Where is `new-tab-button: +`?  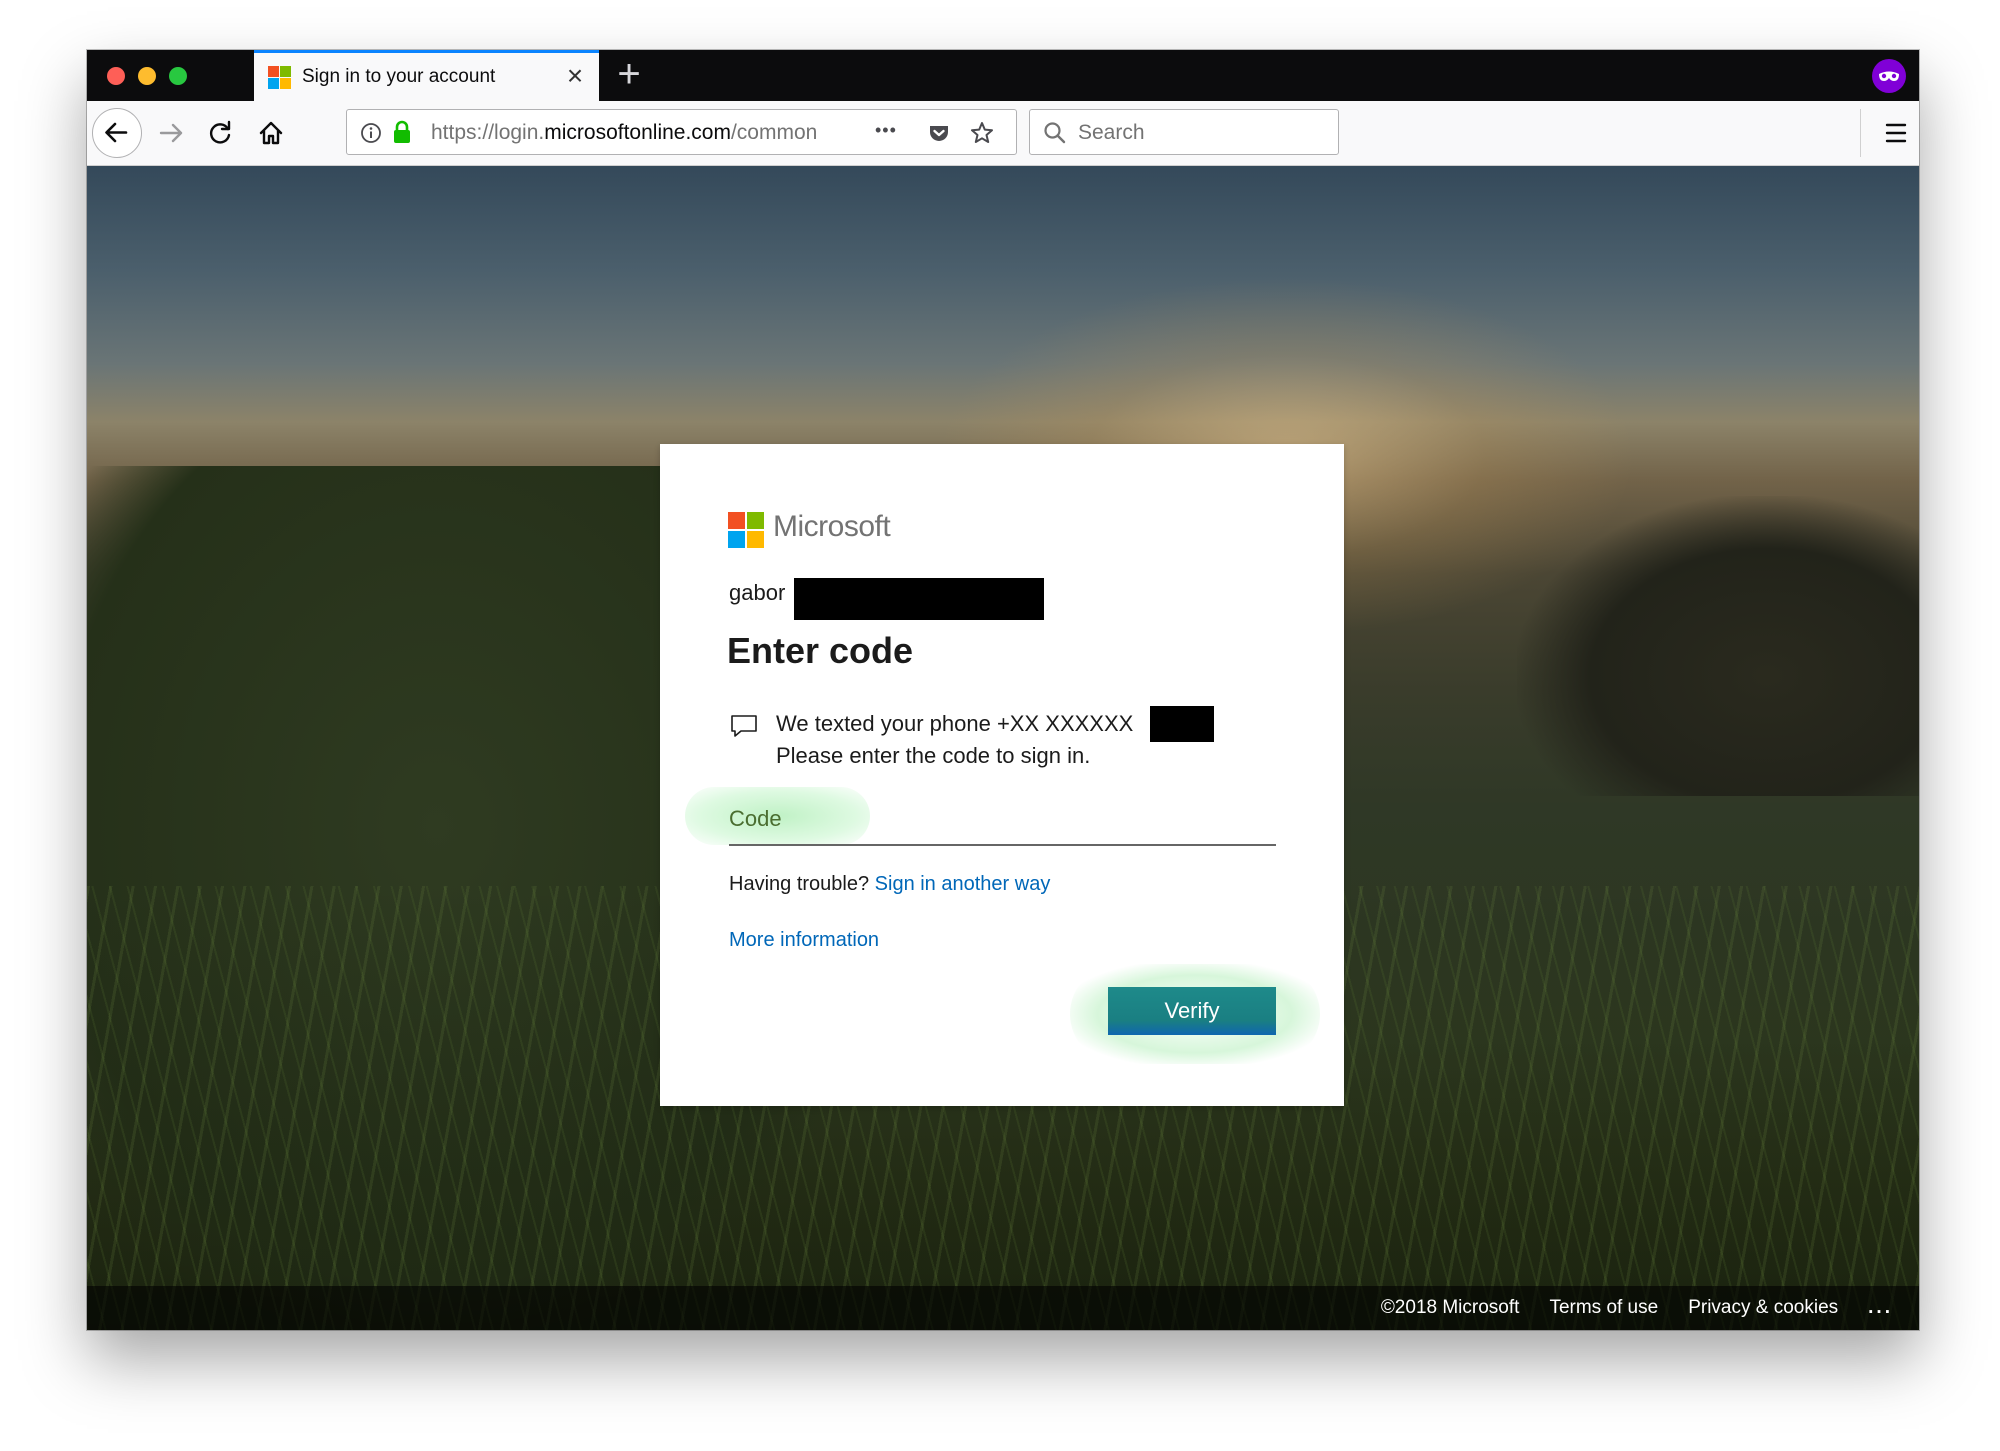
new-tab-button: + is located at coordinates (629, 74).